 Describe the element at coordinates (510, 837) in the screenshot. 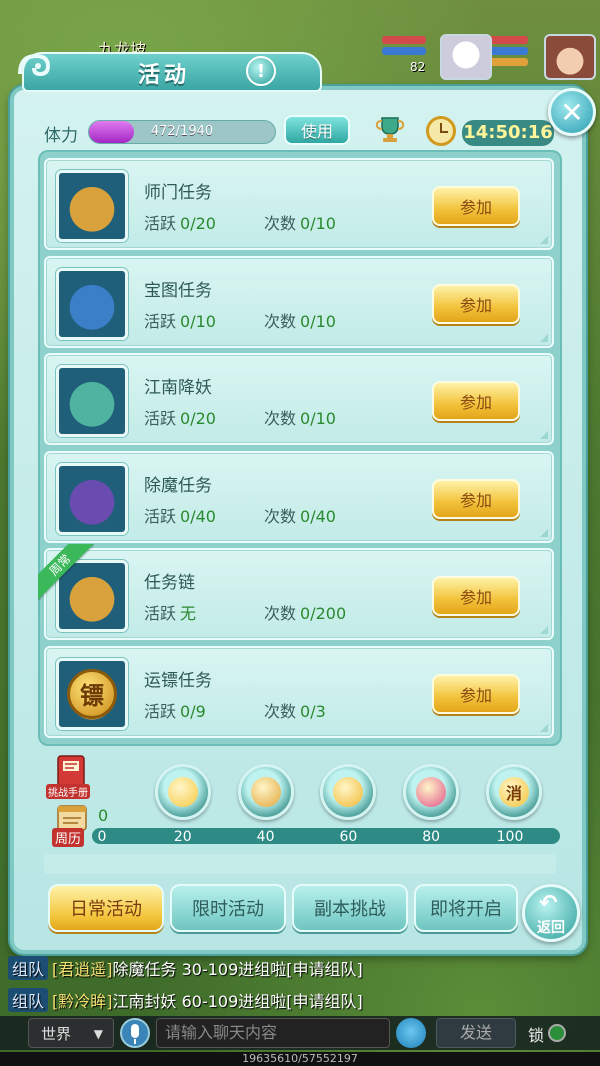

I see `progress-tick-label: 100` at that location.